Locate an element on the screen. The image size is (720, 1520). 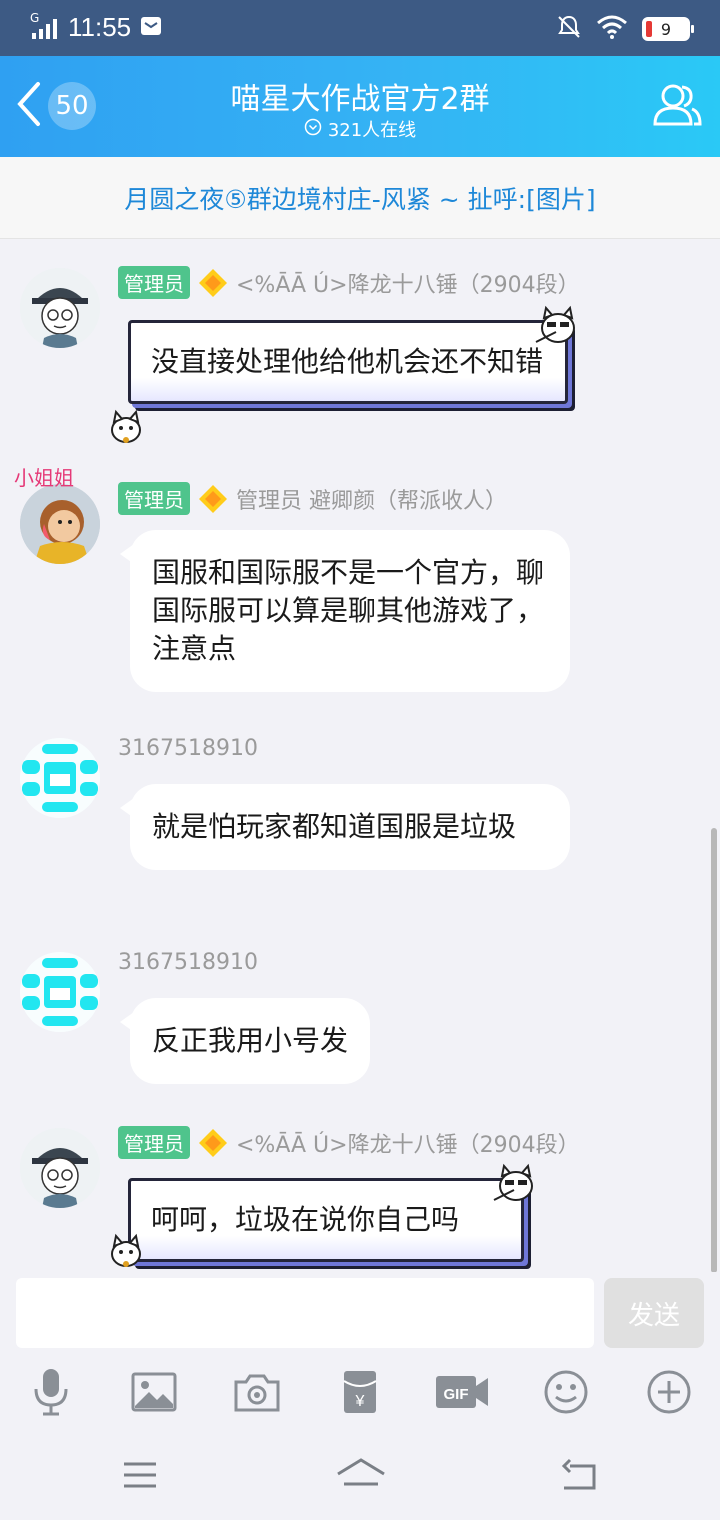
sender-name: 管理员 避卿颜（帮派收人） is located at coordinates (371, 499).